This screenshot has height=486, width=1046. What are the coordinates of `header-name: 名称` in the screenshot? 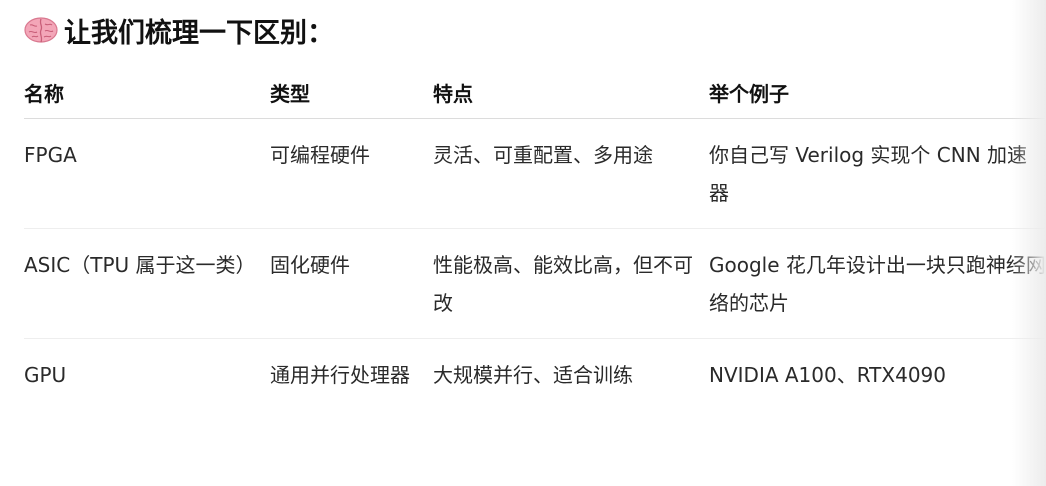 It's located at (44, 94).